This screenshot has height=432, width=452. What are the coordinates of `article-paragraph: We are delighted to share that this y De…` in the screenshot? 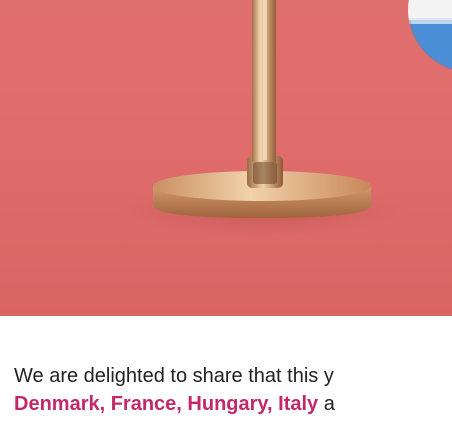 It's located at (233, 390).